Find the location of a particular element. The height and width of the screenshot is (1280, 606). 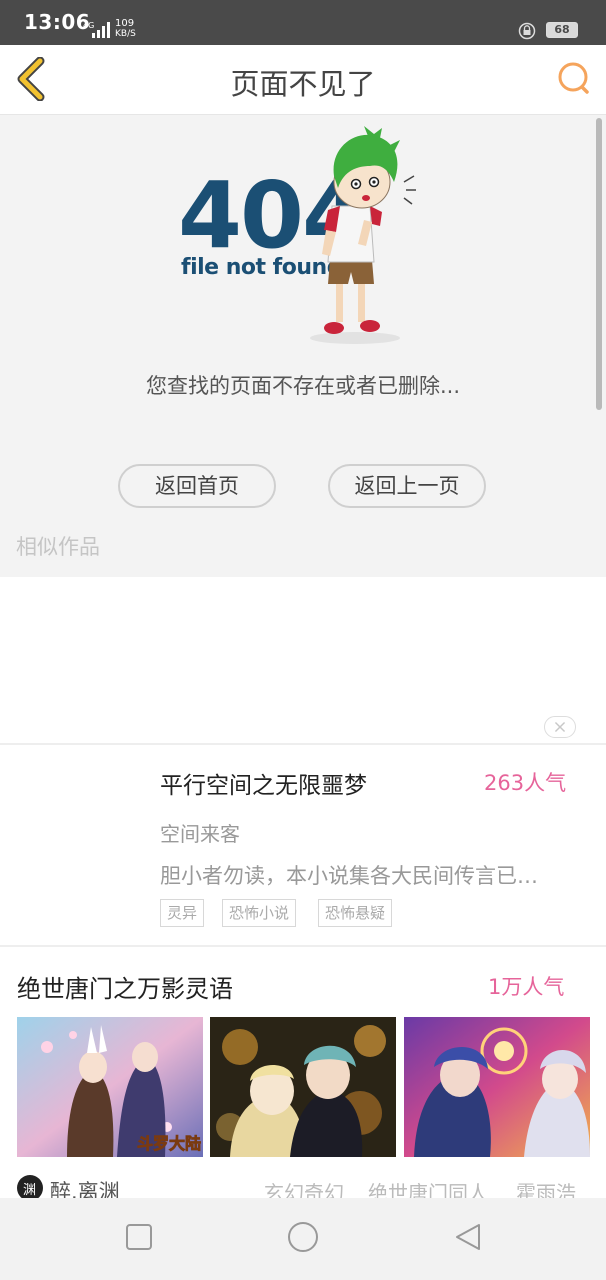

status-bar: 13:06 4G 109 KB/S 68 is located at coordinates (303, 22).